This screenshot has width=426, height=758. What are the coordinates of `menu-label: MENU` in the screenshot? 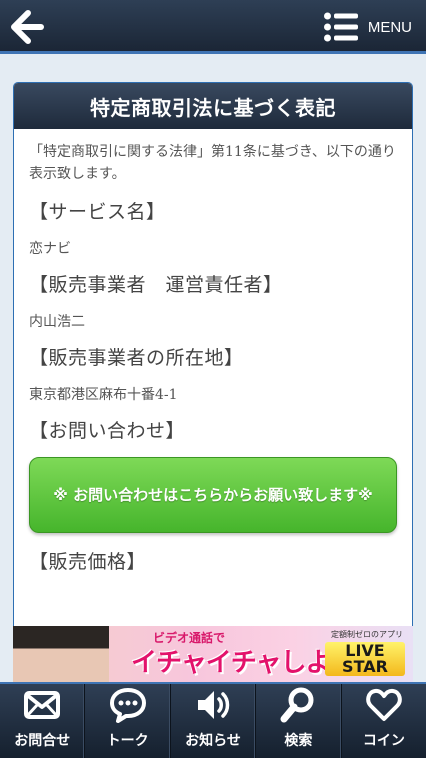 It's located at (389, 27).